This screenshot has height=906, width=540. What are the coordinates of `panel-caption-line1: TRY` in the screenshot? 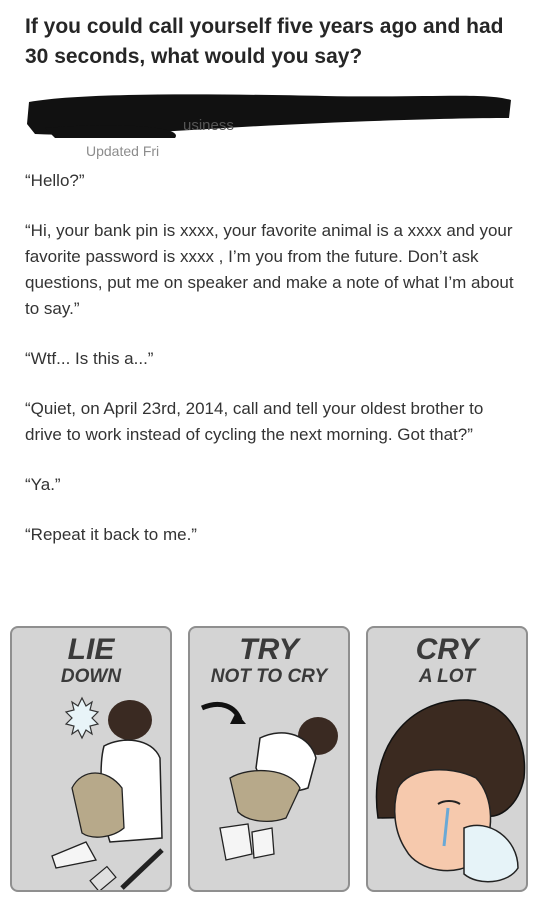 It's located at (269, 649).